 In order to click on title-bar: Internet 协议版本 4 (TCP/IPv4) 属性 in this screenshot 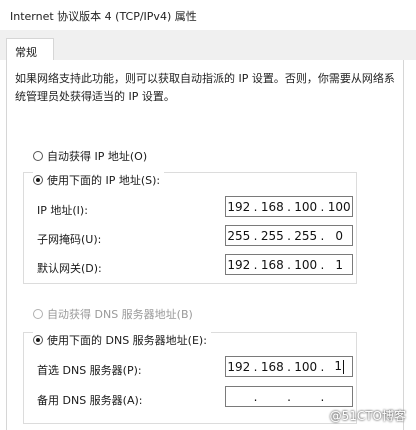, I will do `click(208, 15)`.